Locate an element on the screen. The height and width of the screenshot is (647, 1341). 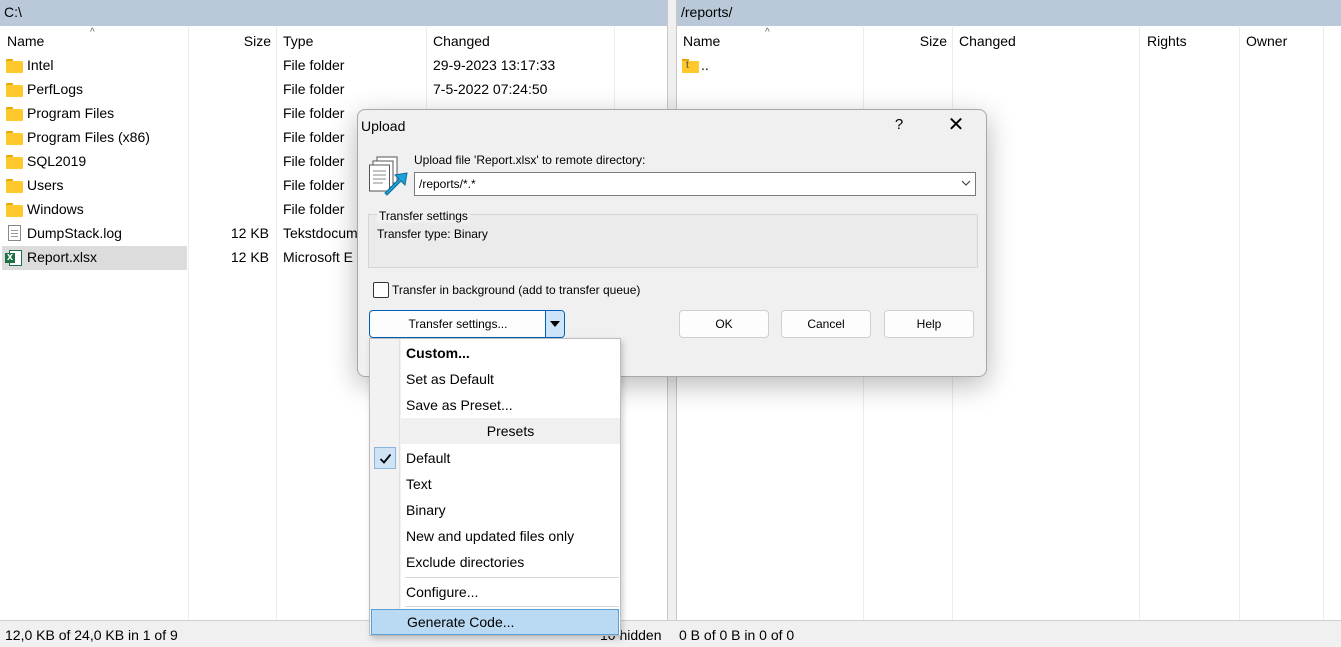
menu-header-label: Presets is located at coordinates (510, 431).